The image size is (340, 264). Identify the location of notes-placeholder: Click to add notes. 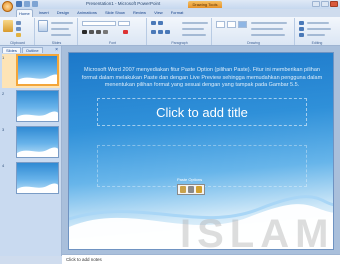
(84, 259).